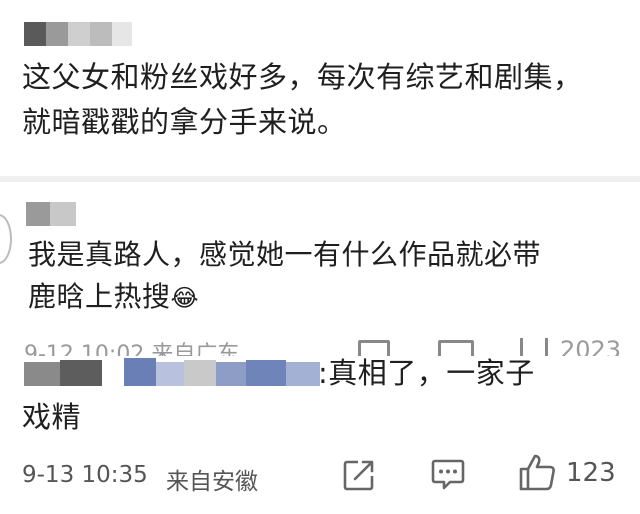  Describe the element at coordinates (99, 296) in the screenshot. I see `comment-2-line-2-text: 鹿晗上热搜` at that location.